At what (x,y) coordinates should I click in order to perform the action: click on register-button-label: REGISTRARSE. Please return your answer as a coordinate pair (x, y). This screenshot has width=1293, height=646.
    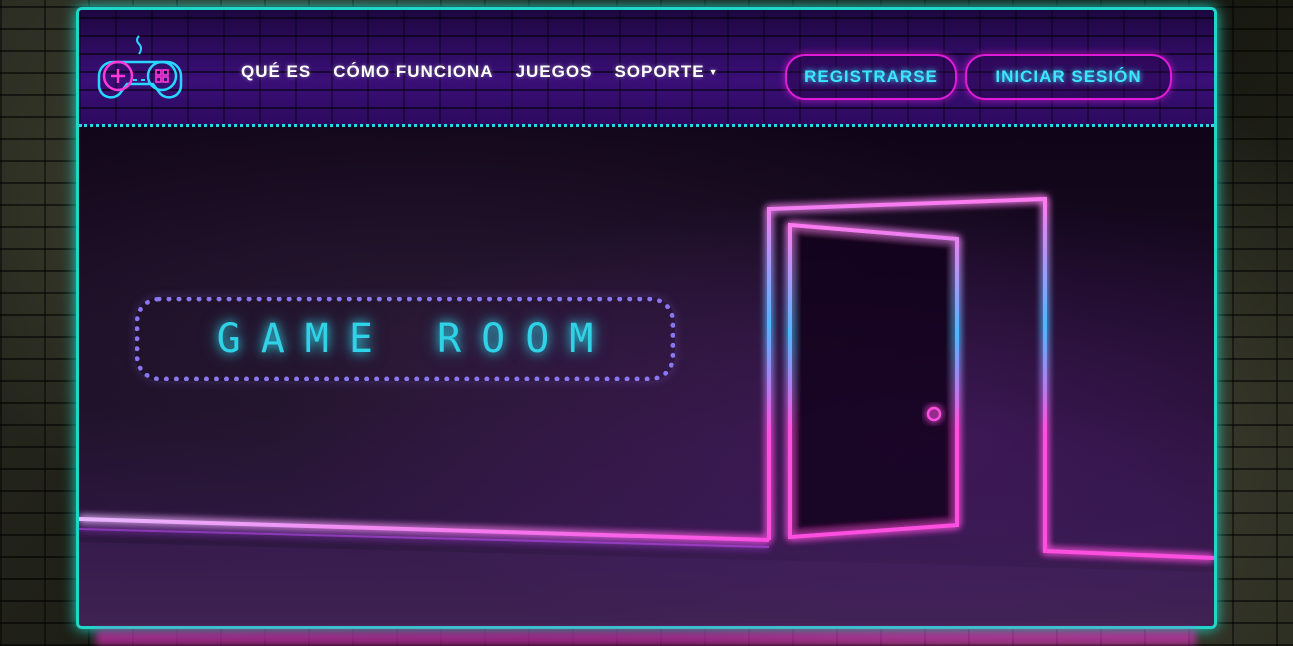
    Looking at the image, I should click on (871, 76).